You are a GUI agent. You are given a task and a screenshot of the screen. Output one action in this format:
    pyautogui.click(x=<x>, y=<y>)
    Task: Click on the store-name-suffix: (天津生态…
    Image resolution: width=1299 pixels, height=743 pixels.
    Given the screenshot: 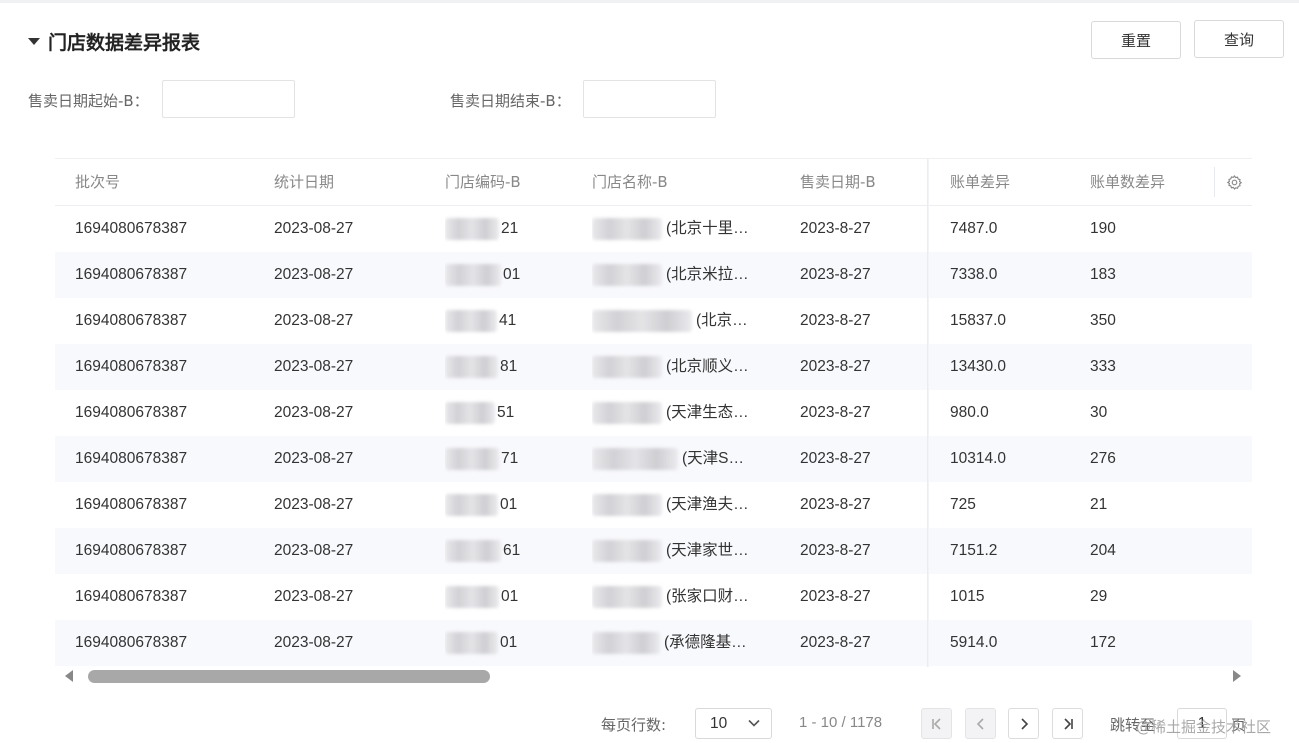 What is the action you would take?
    pyautogui.click(x=707, y=412)
    